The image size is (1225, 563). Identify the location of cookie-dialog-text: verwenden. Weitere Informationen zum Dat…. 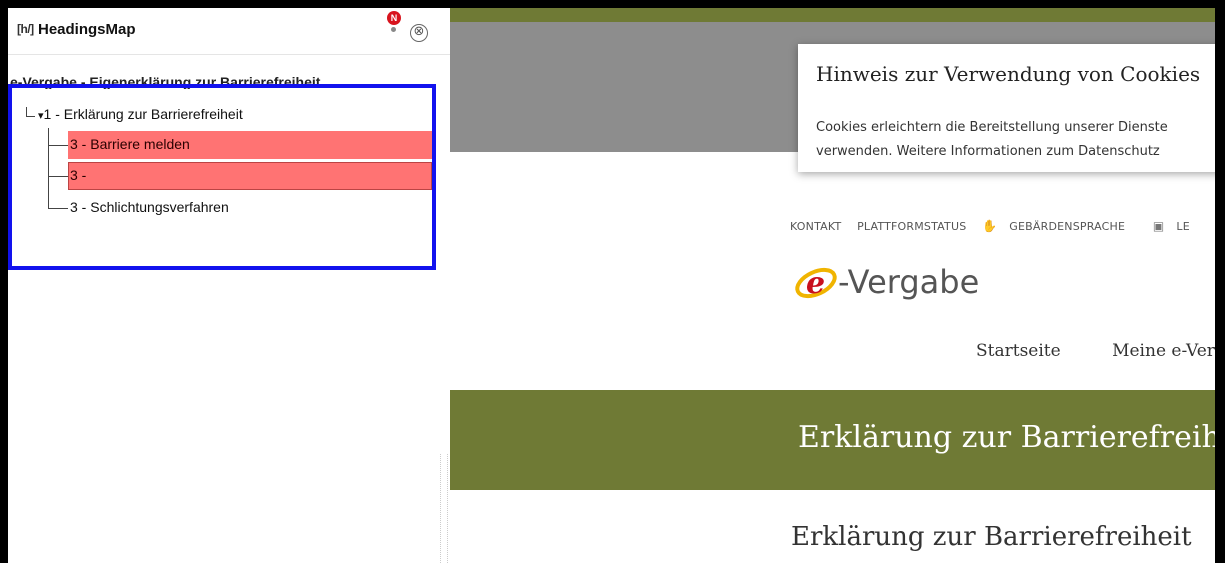
(988, 151).